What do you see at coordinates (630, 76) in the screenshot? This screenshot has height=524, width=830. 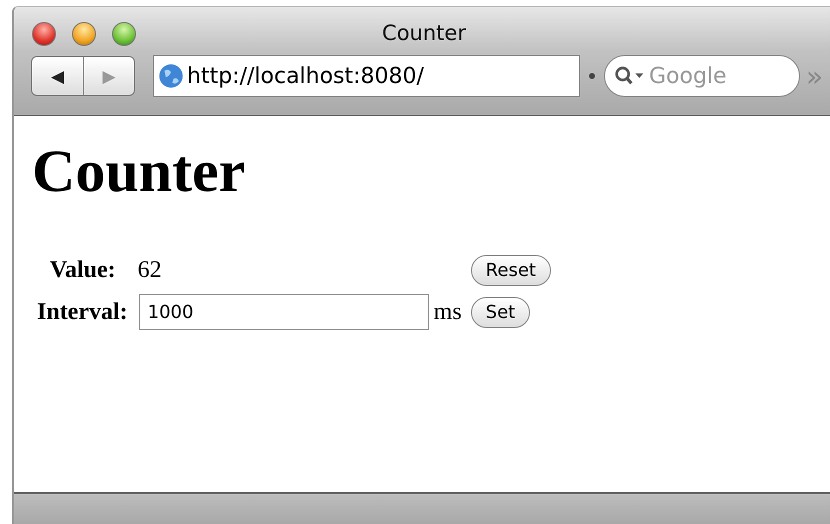 I see `search-icon` at bounding box center [630, 76].